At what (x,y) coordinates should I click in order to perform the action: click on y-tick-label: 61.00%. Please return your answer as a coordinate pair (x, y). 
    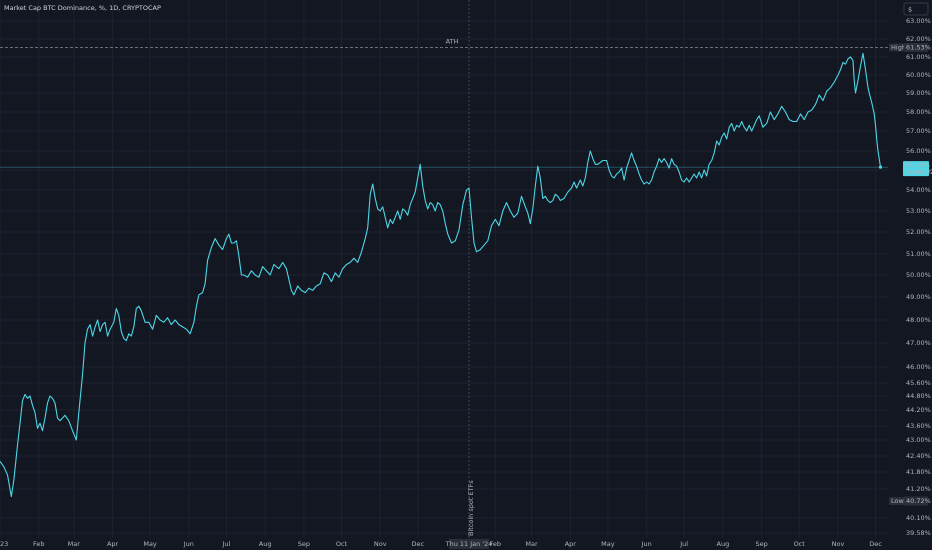
    Looking at the image, I should click on (918, 57).